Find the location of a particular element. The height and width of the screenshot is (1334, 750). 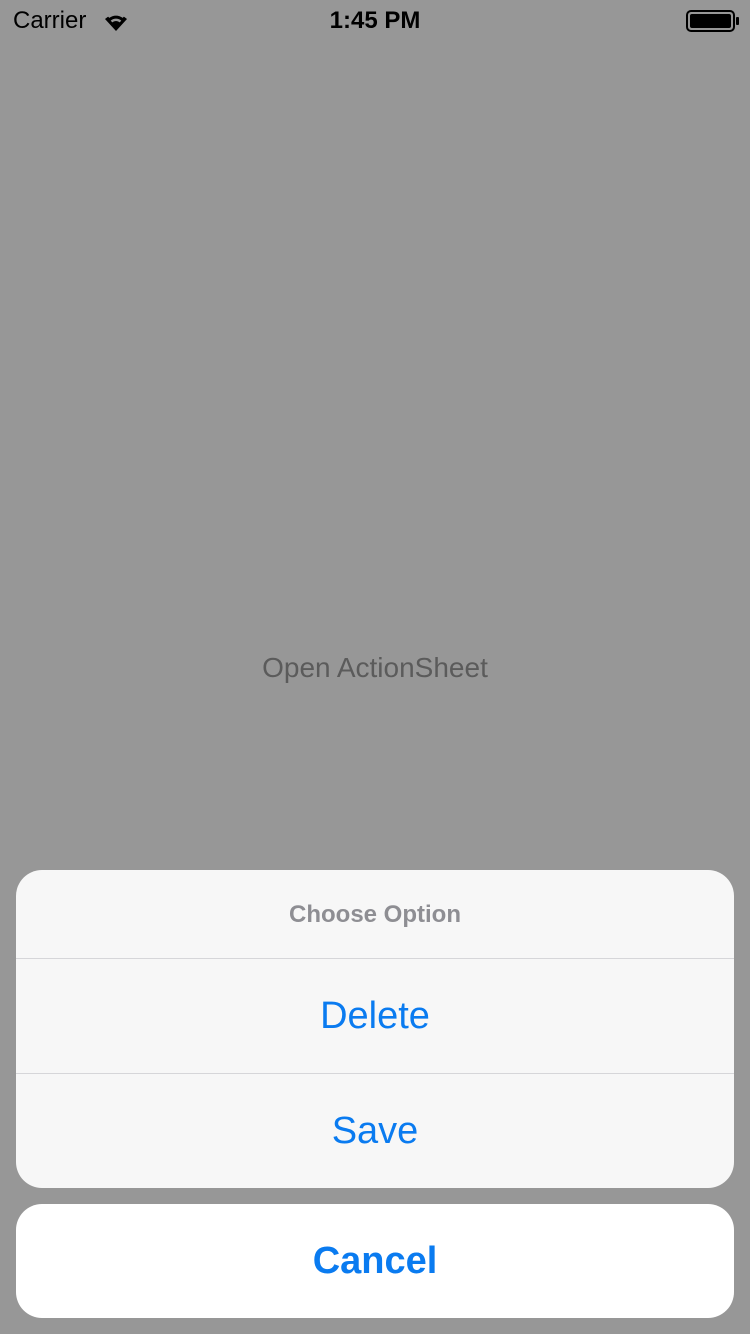

delete-button: Delete is located at coordinates (375, 1016).